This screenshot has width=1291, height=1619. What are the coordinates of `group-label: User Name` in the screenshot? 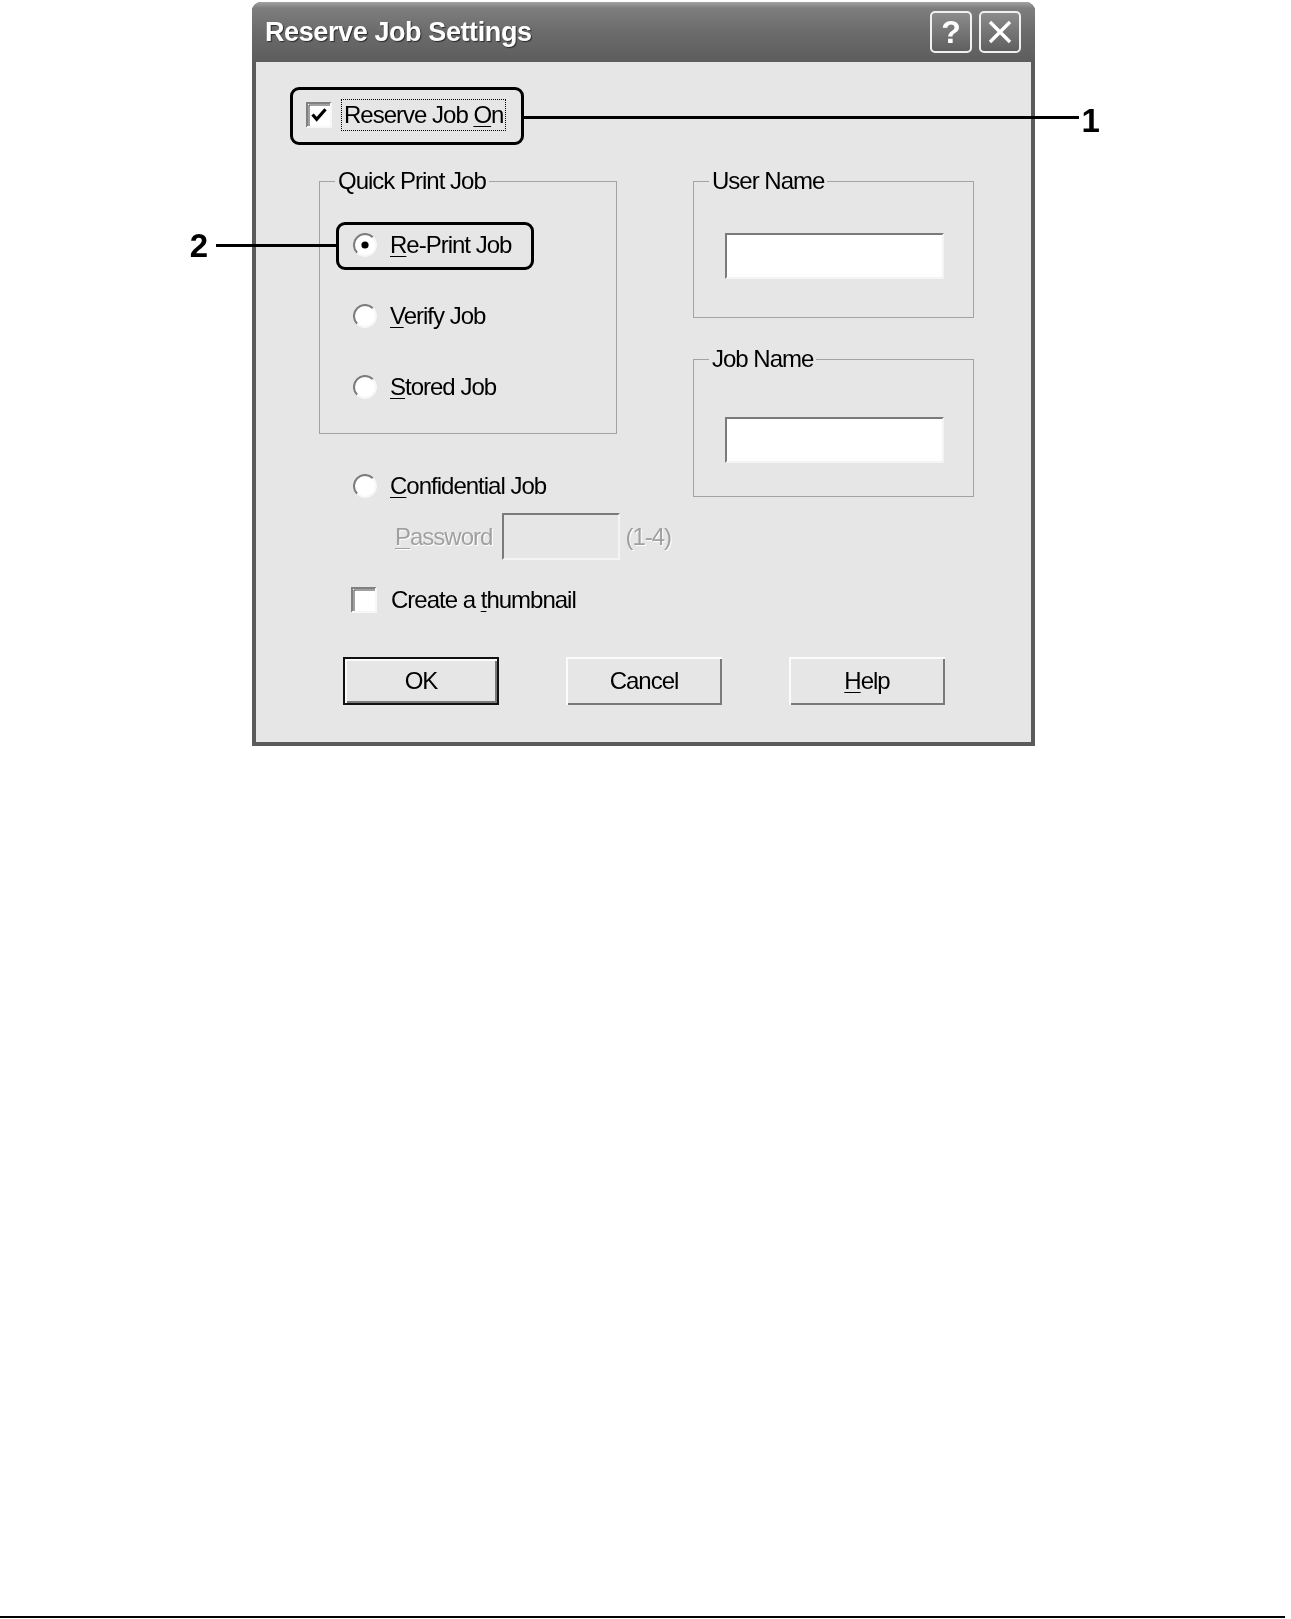 It's located at (768, 181).